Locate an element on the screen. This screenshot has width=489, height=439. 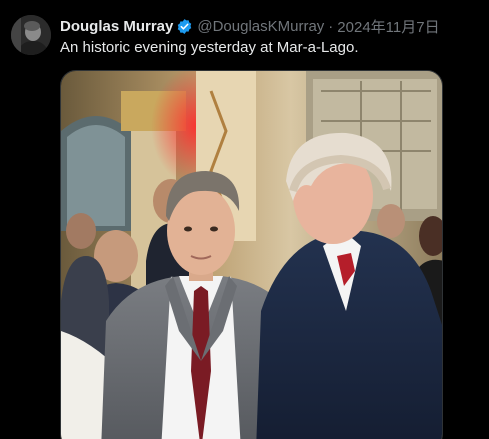
avatar is located at coordinates (31, 35).